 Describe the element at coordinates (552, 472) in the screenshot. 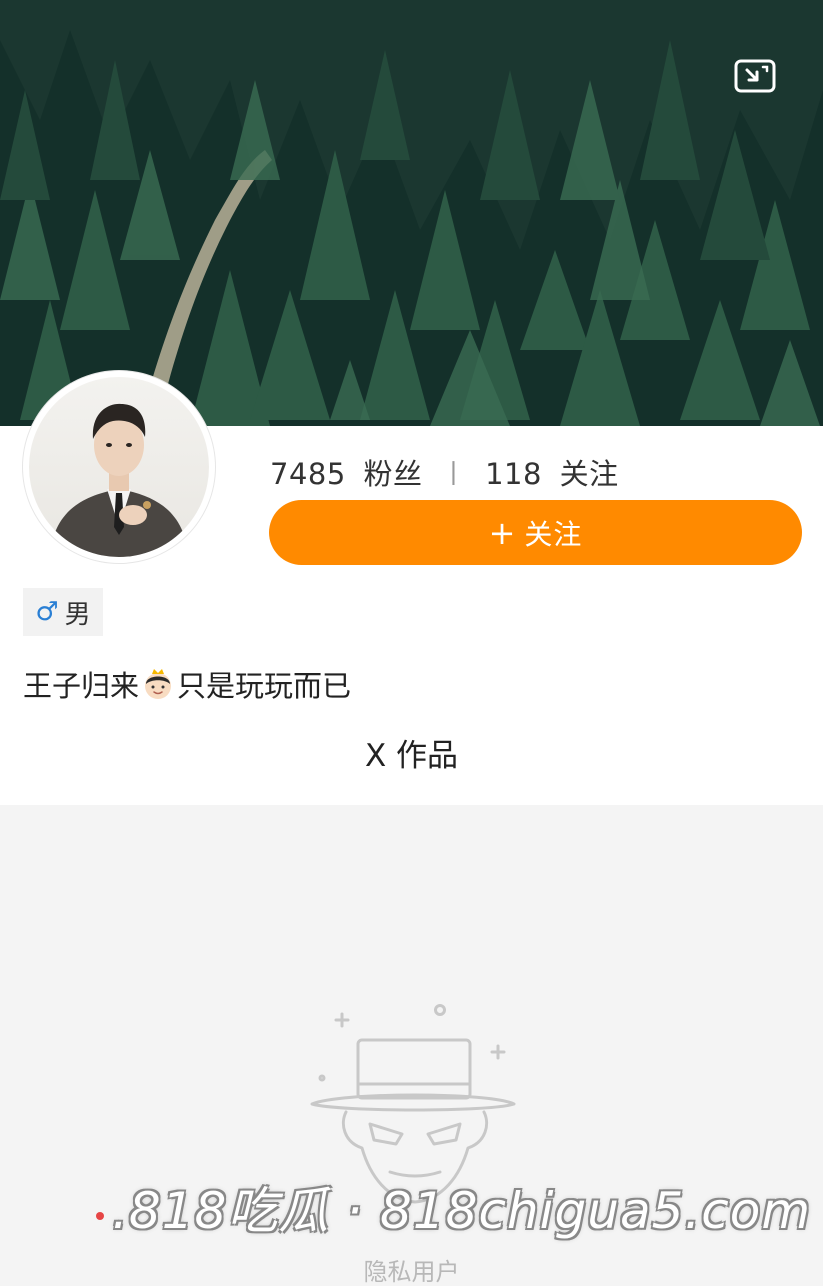

I see `following-stat: 118 关注` at that location.